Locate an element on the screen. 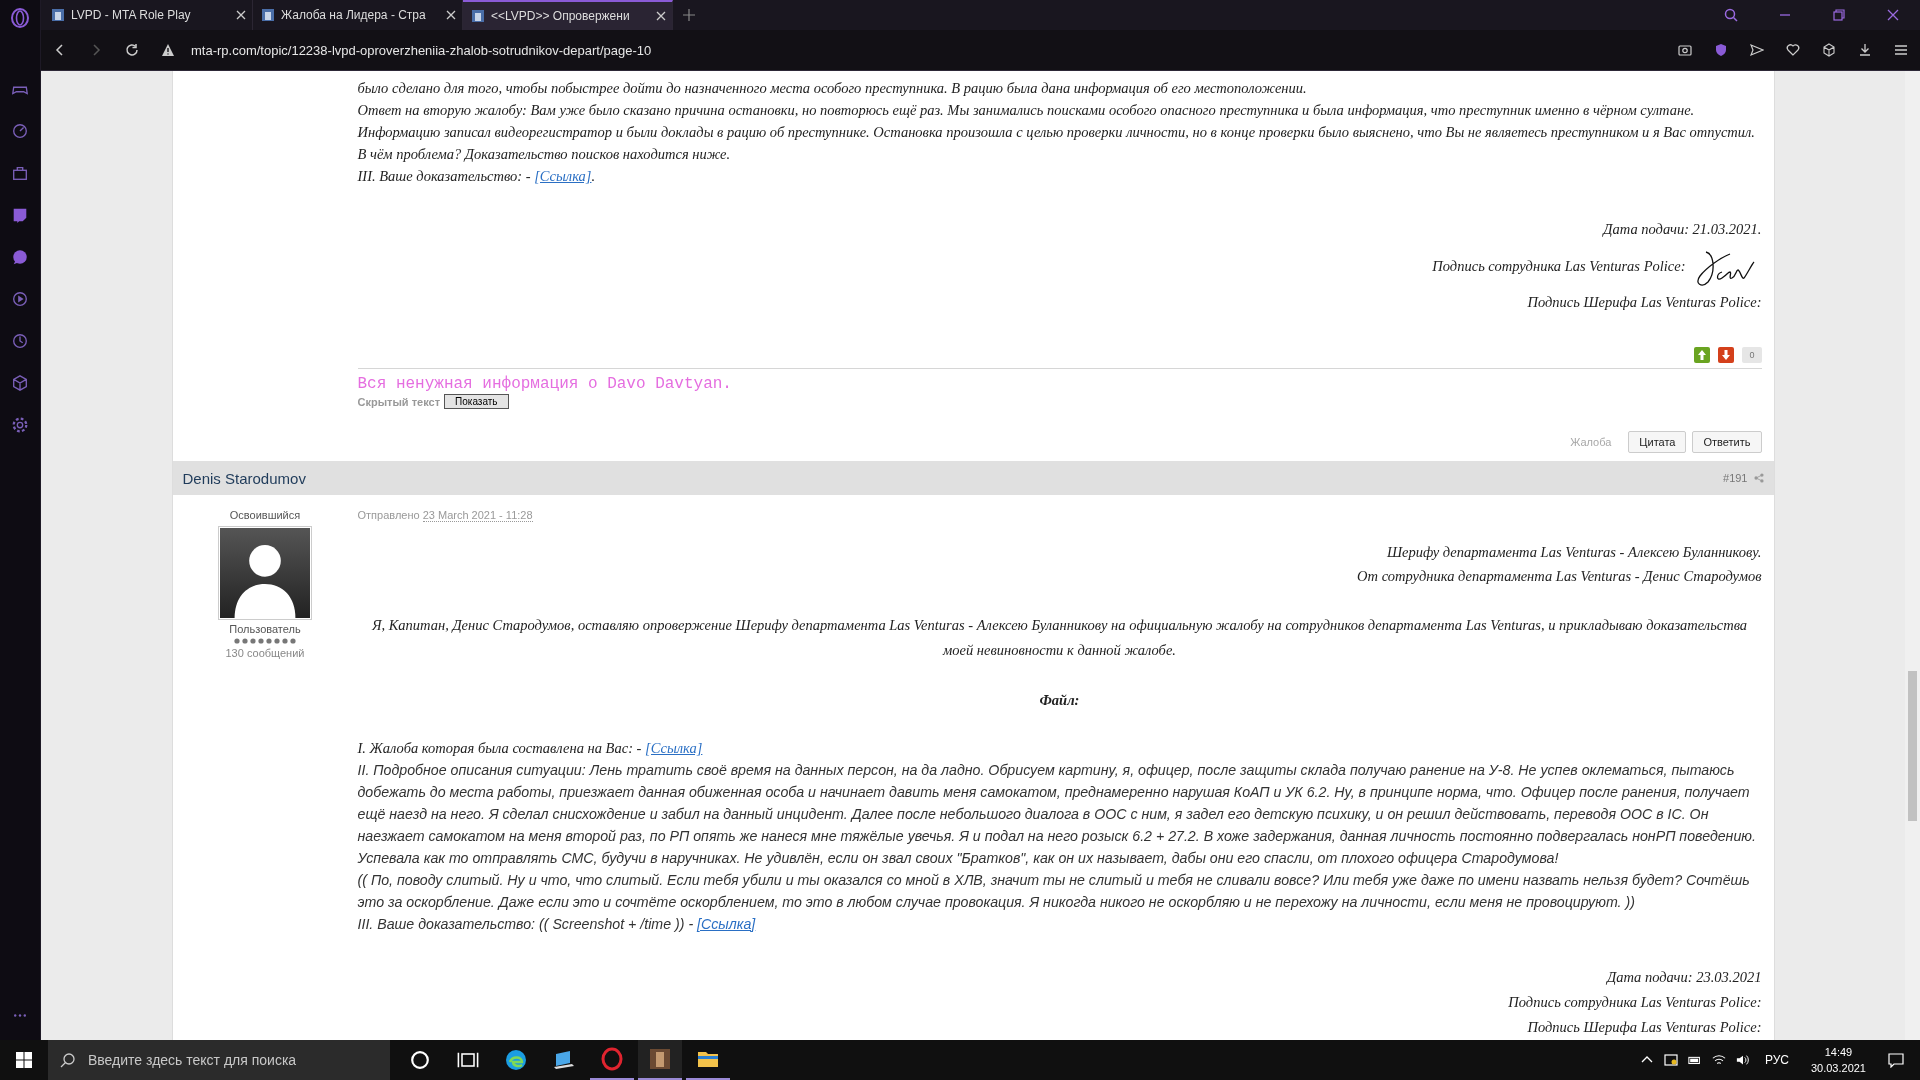 This screenshot has width=1920, height=1080. heart-icon is located at coordinates (1793, 50).